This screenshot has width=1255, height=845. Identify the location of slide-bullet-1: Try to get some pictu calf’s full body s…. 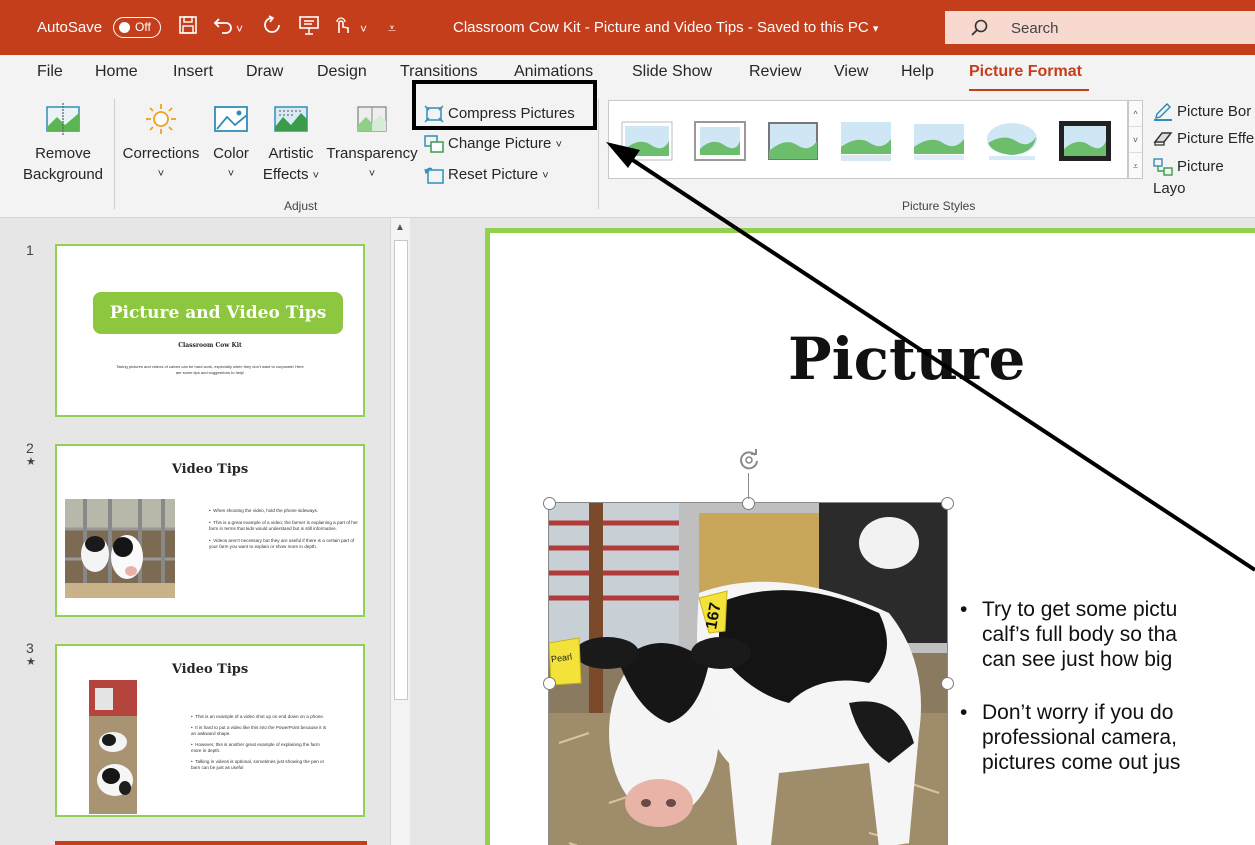
(1105, 634).